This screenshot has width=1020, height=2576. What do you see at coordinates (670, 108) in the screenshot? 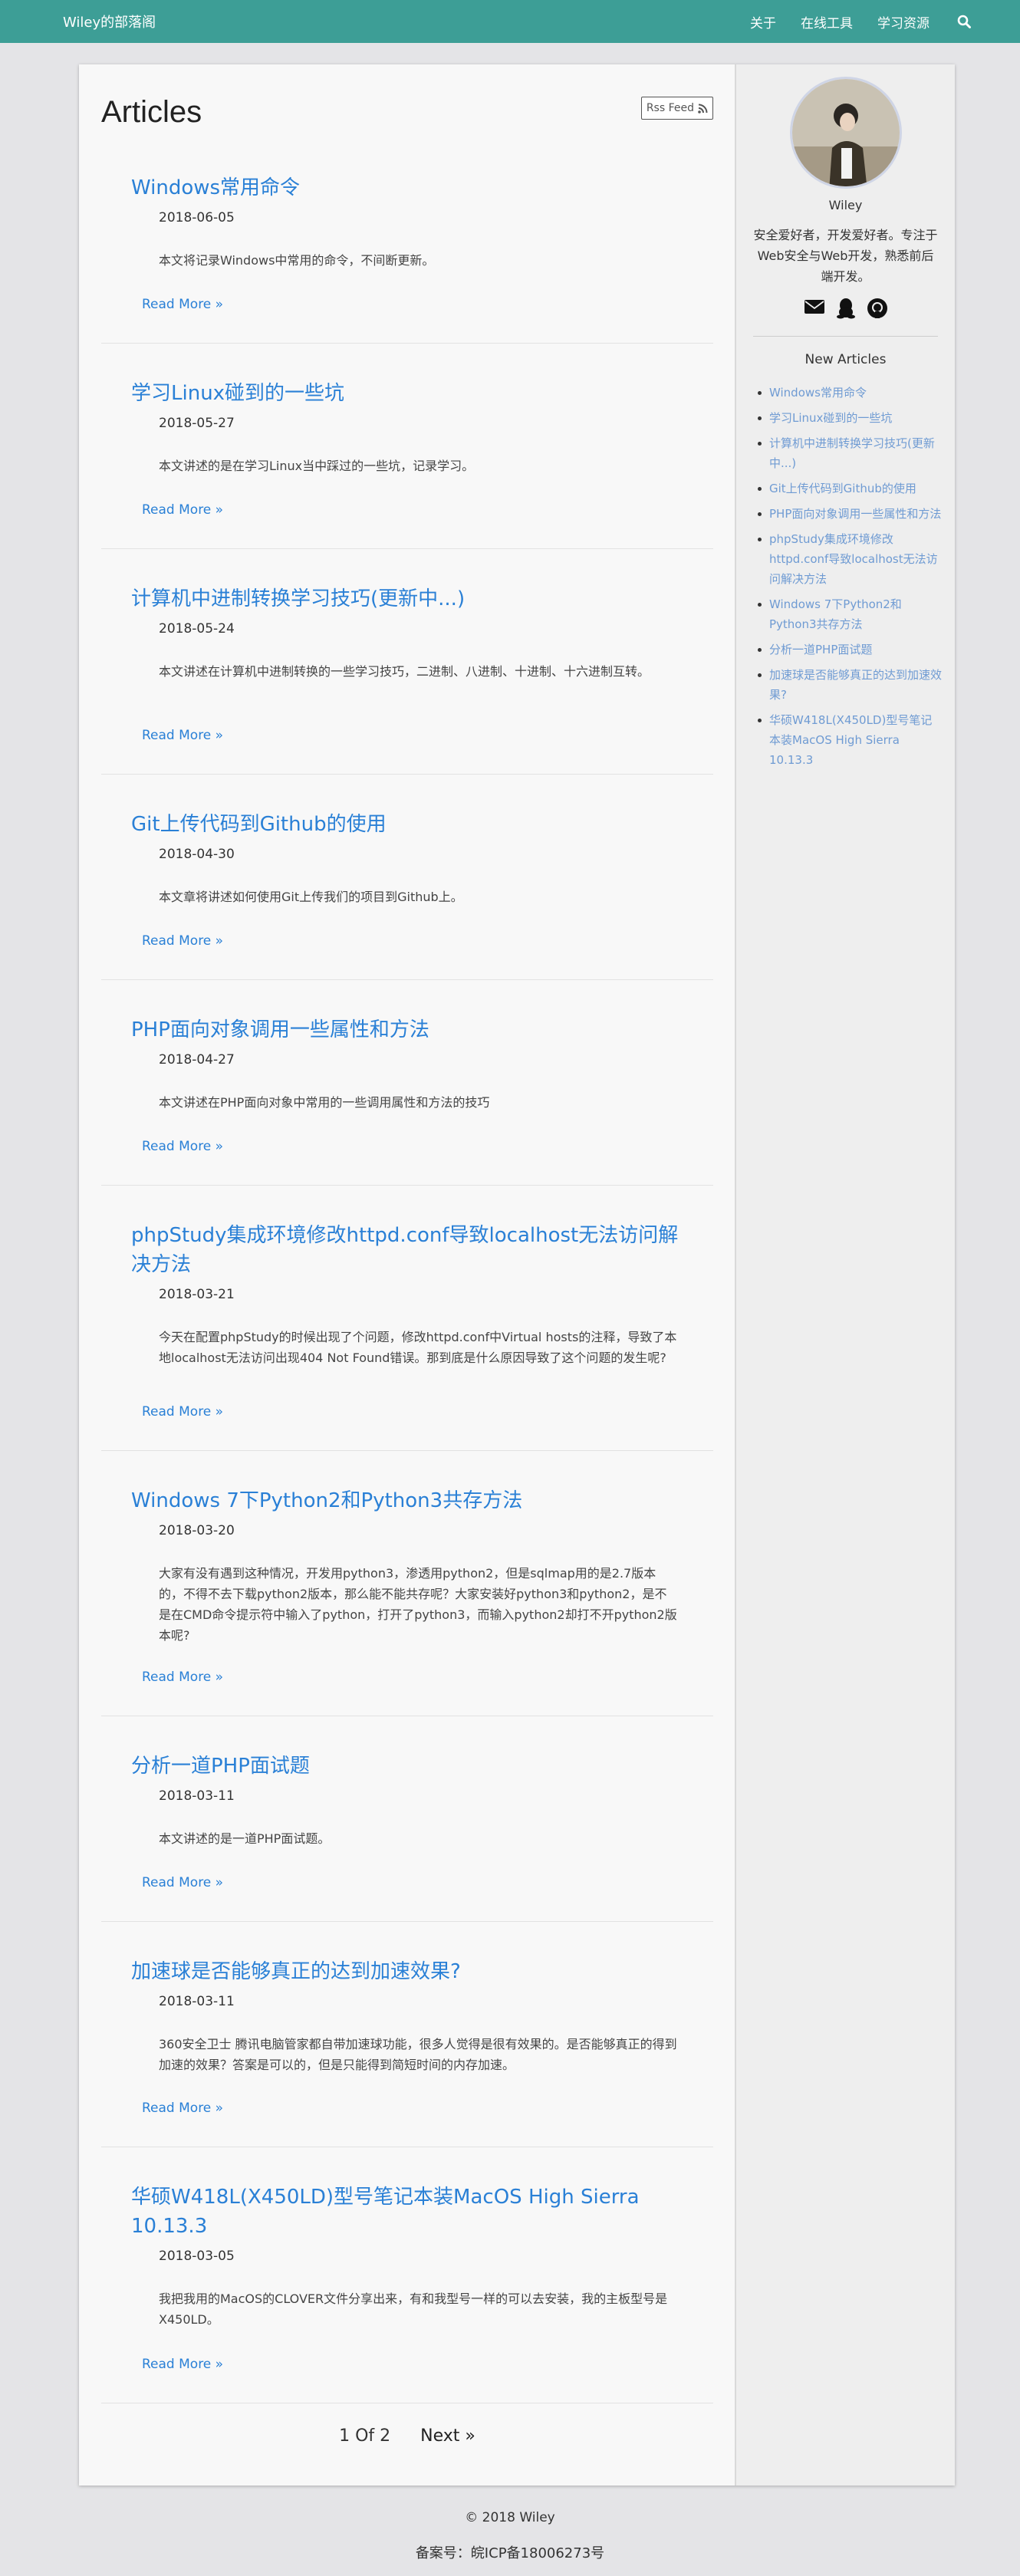
I see `rss-label: Rss Feed` at bounding box center [670, 108].